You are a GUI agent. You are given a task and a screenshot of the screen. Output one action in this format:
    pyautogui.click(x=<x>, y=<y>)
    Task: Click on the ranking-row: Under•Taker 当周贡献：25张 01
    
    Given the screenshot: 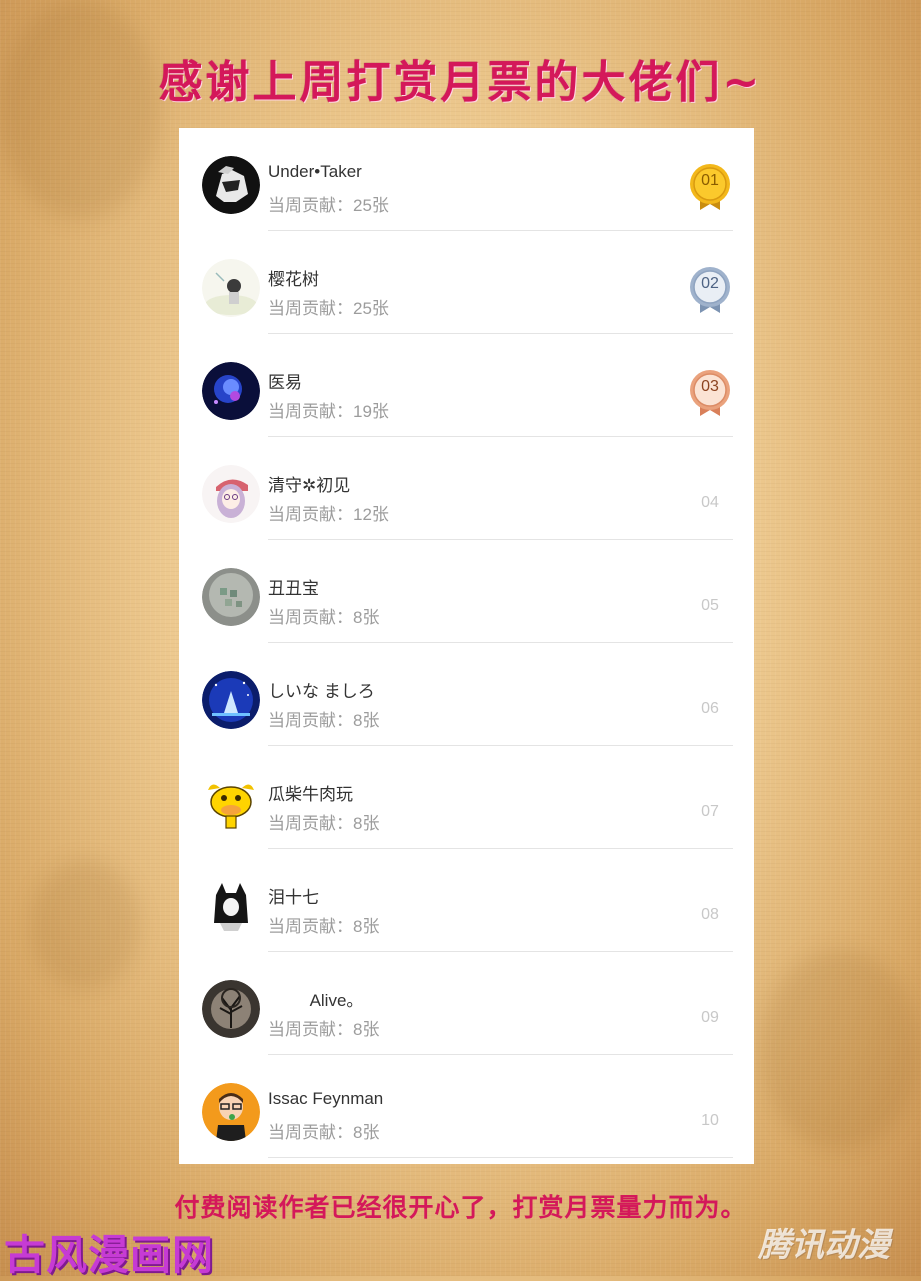 What is the action you would take?
    pyautogui.click(x=466, y=179)
    